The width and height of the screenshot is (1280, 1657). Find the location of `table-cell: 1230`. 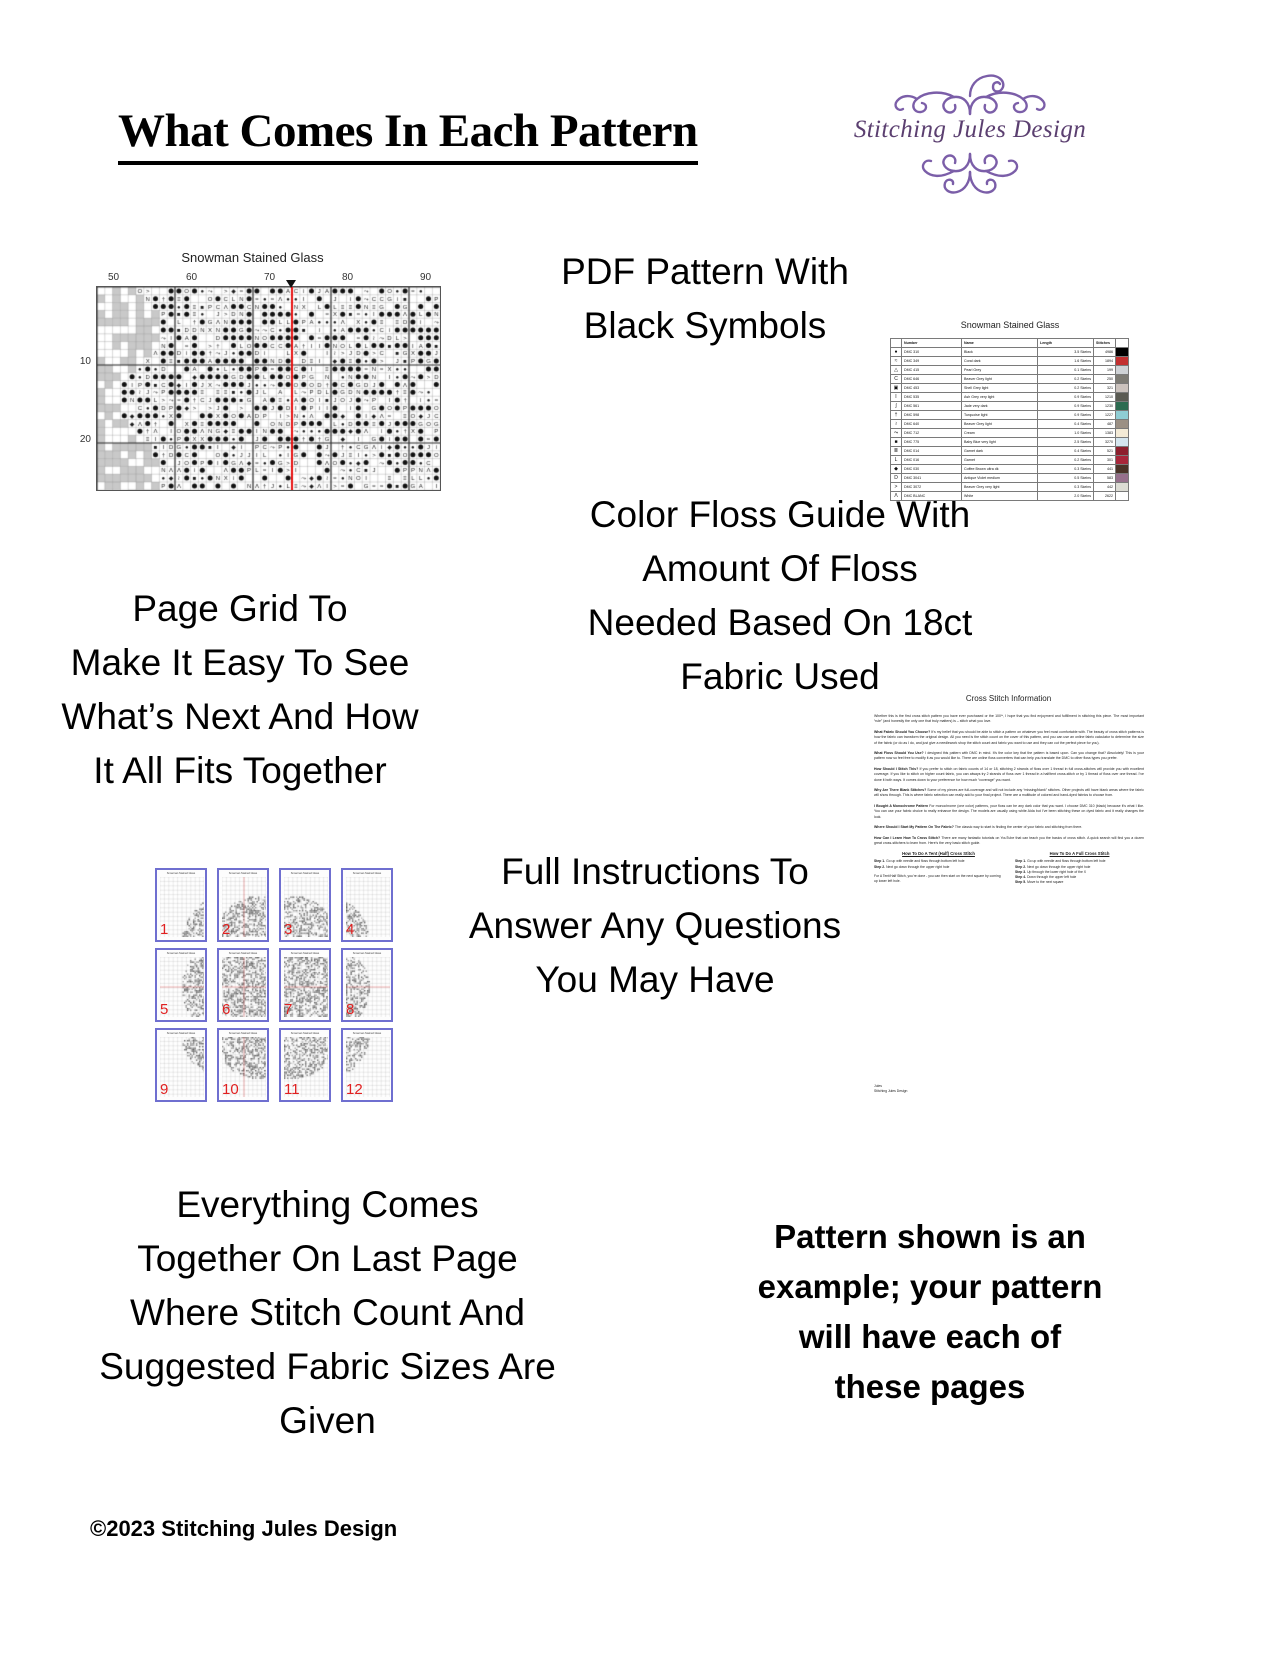

table-cell: 1230 is located at coordinates (1104, 406).